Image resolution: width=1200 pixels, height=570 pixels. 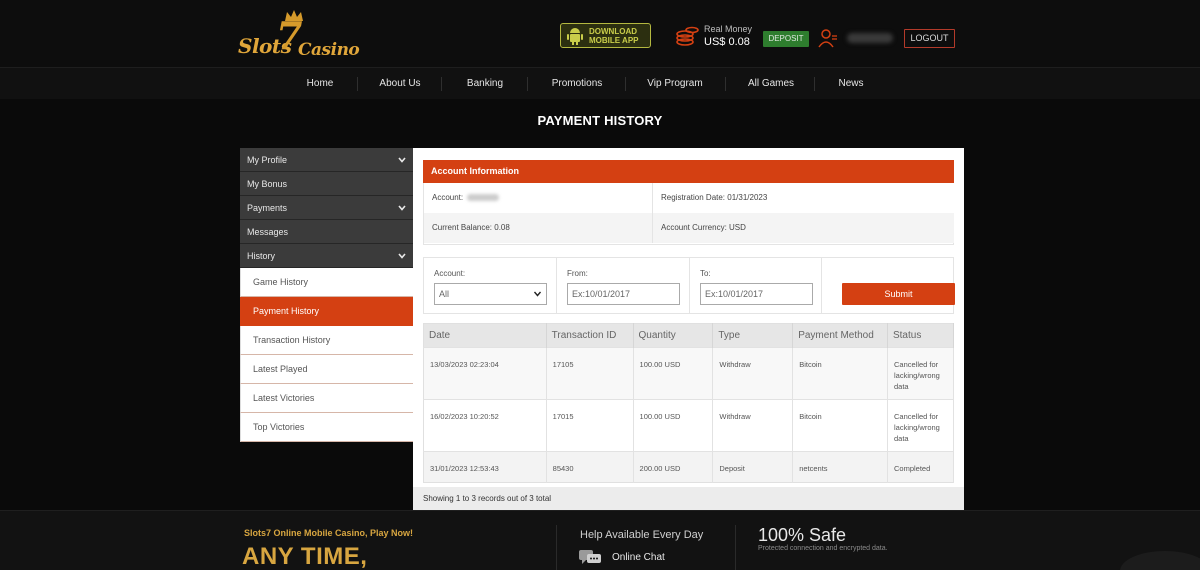 What do you see at coordinates (638, 557) in the screenshot?
I see `online-chat-link: Online Chat` at bounding box center [638, 557].